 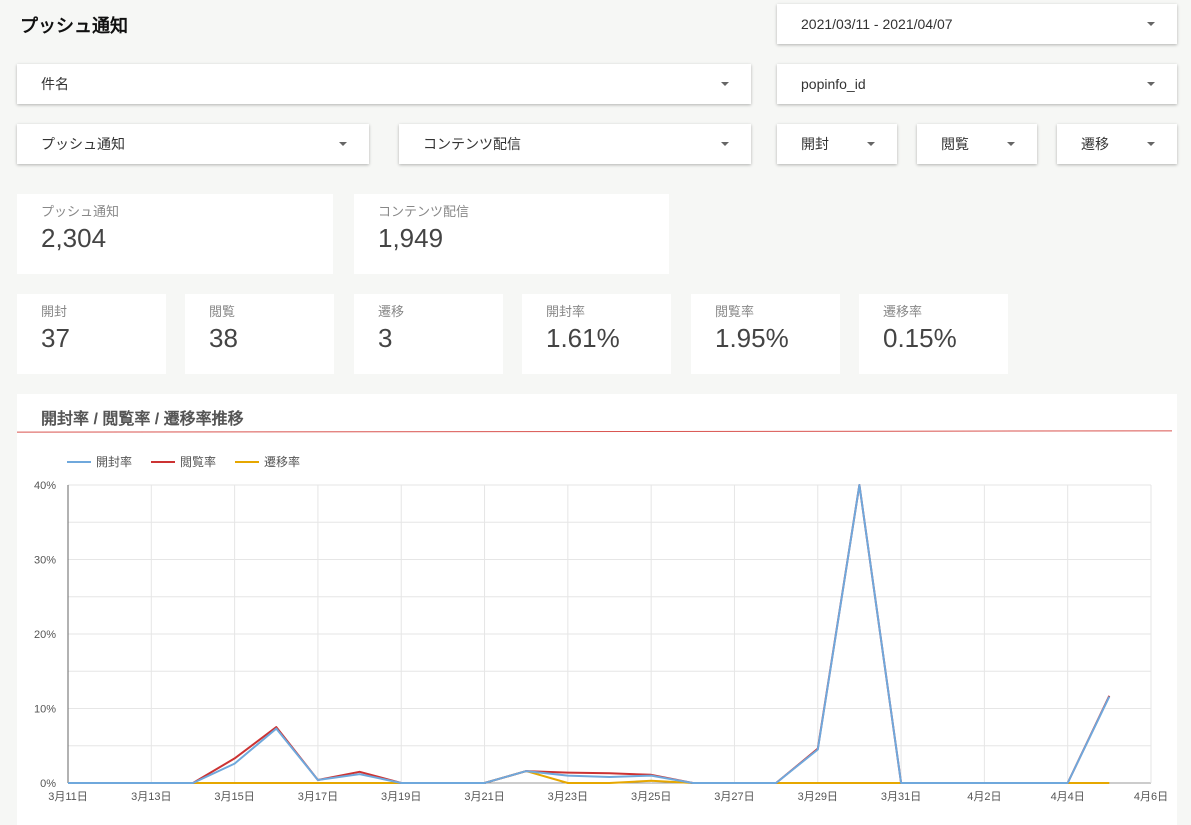 What do you see at coordinates (734, 797) in the screenshot?
I see `x-tick-label: 3月27日` at bounding box center [734, 797].